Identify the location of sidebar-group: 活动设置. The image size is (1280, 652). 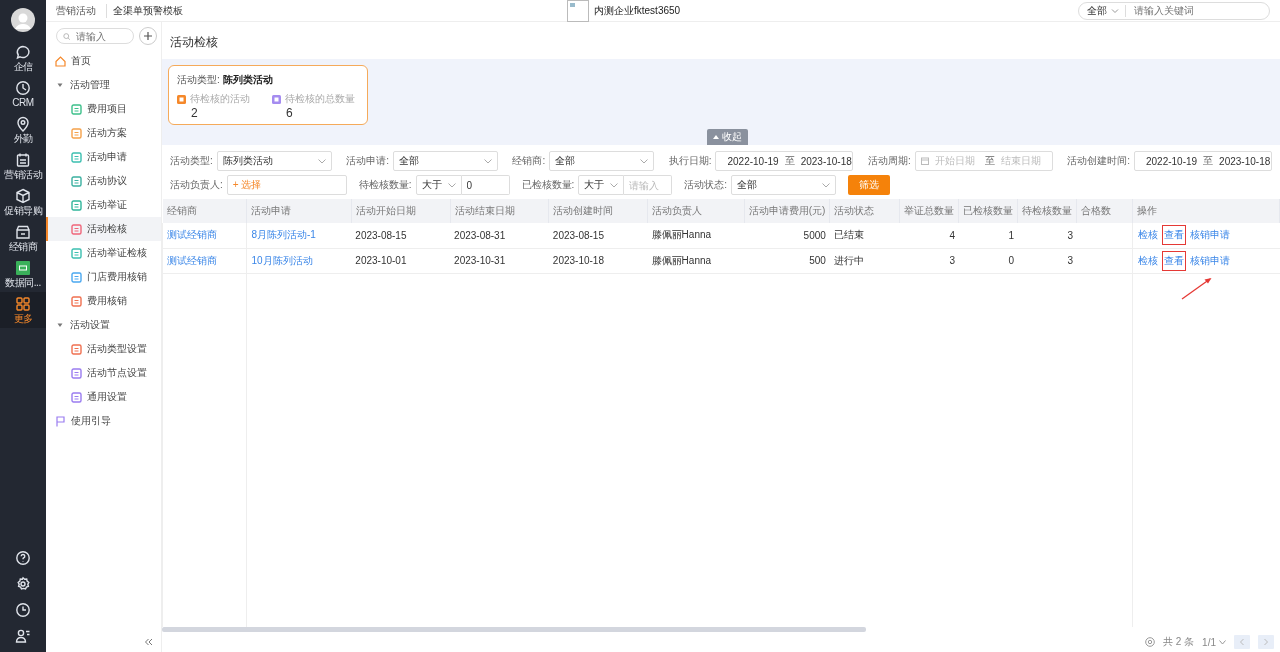
(103, 325).